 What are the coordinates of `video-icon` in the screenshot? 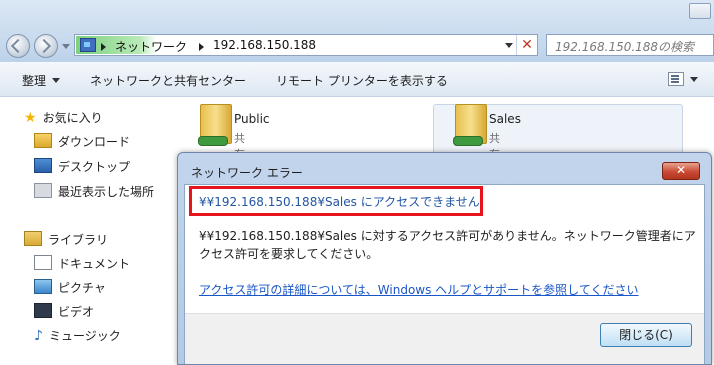 It's located at (43, 310).